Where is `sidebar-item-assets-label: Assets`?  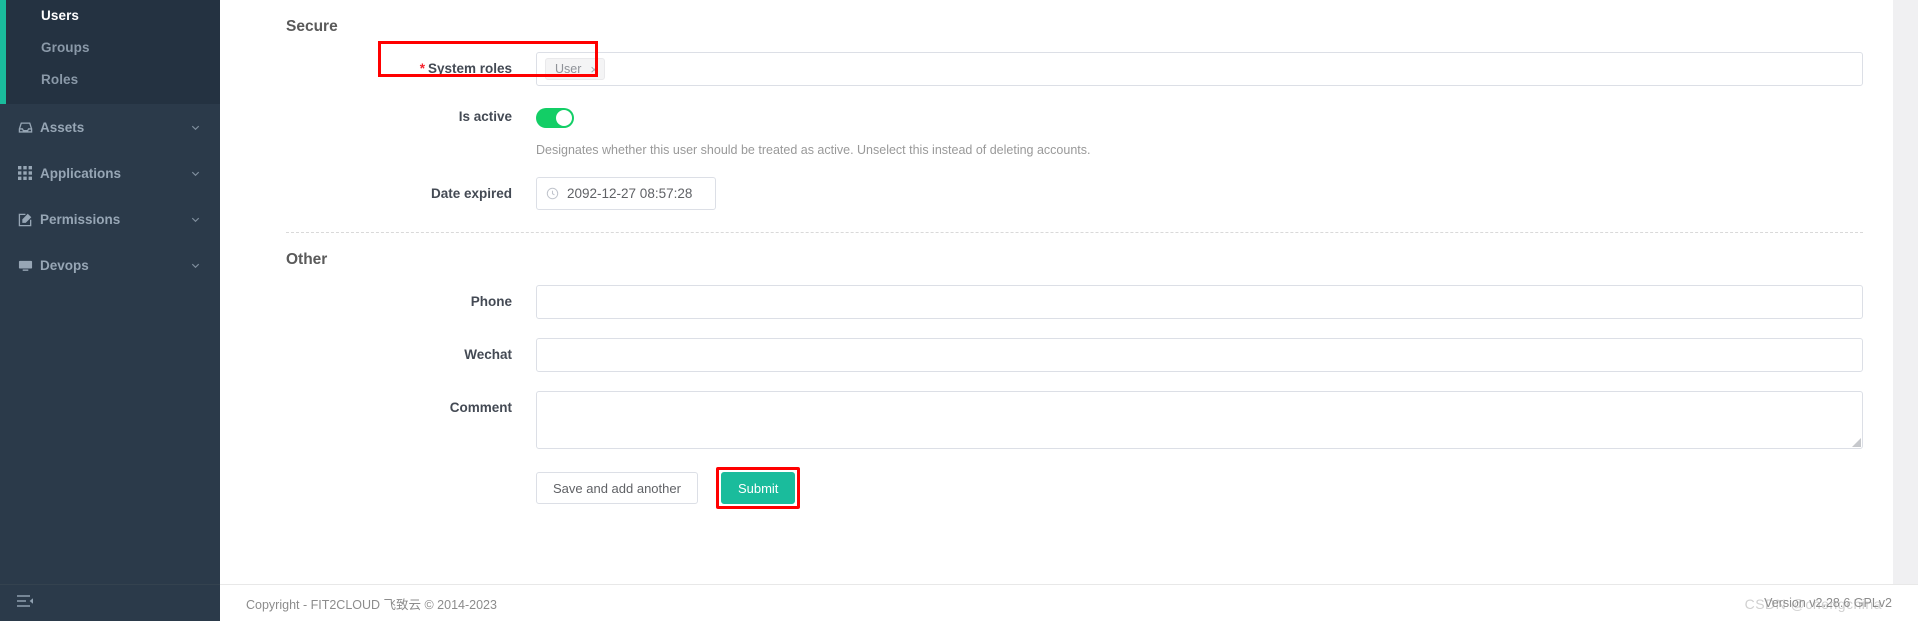
sidebar-item-assets-label: Assets is located at coordinates (62, 127).